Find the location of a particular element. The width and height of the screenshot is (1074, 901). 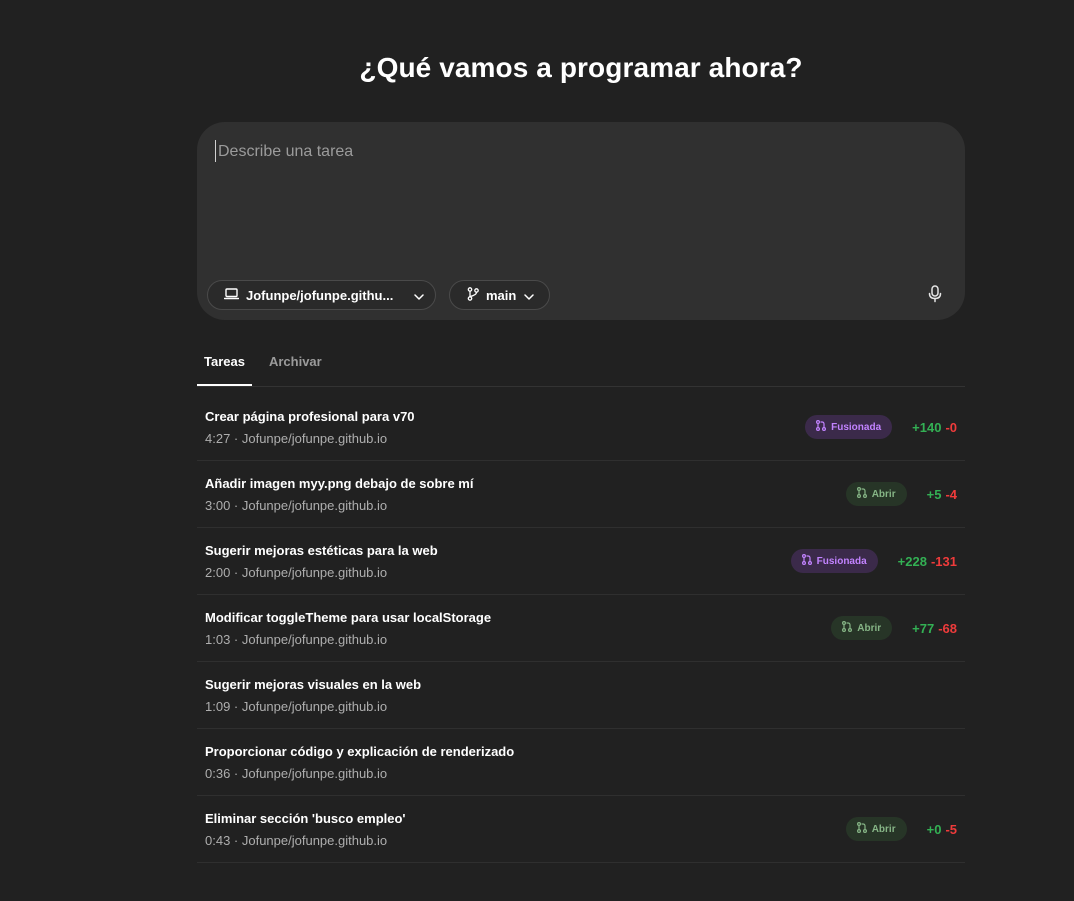

laptop-icon is located at coordinates (231, 295).